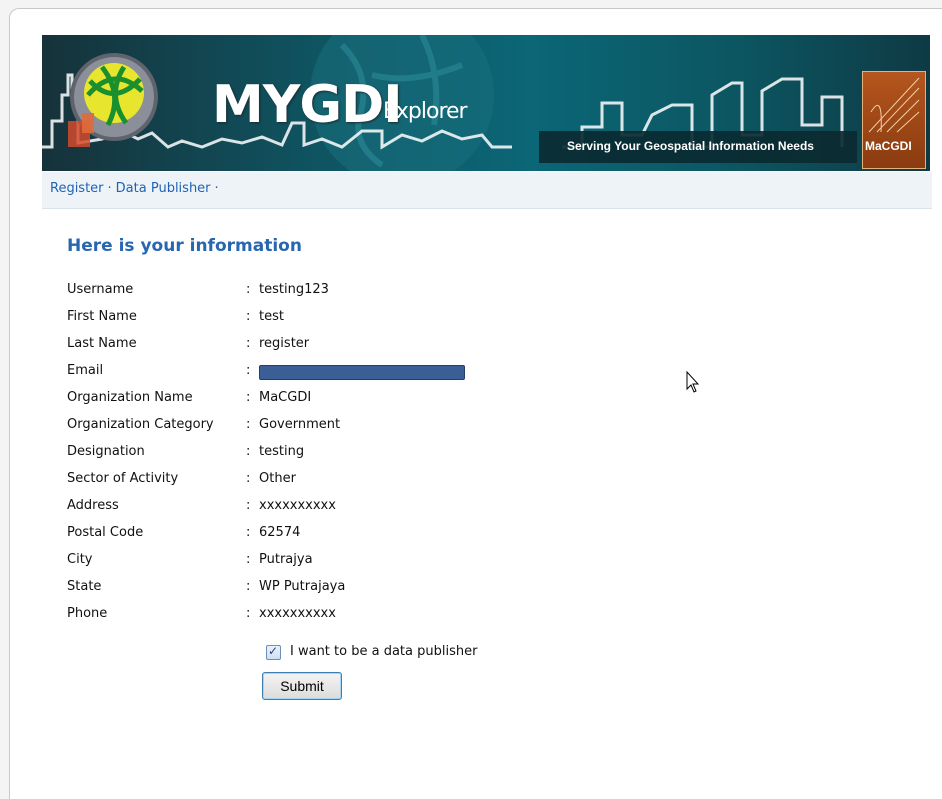 The image size is (942, 799). I want to click on field-value: testing, so click(282, 451).